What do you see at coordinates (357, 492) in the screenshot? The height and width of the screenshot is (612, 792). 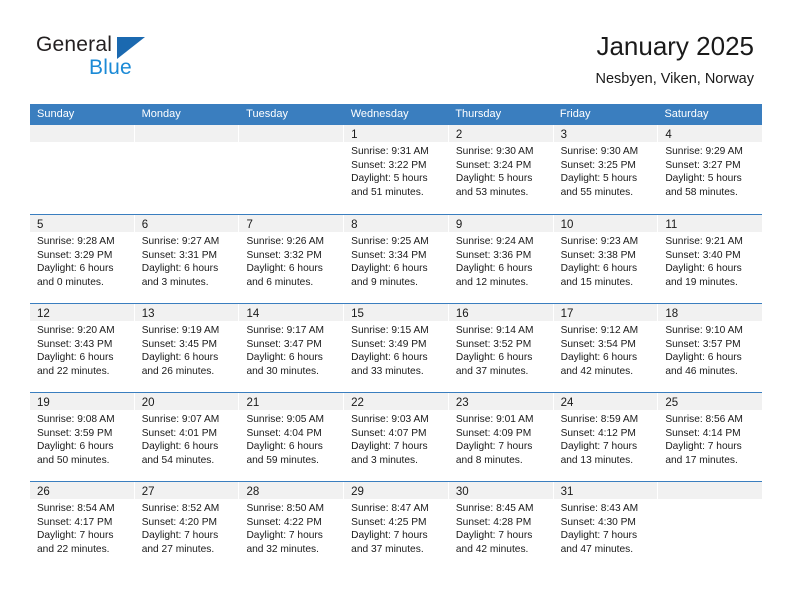 I see `day-number: 29` at bounding box center [357, 492].